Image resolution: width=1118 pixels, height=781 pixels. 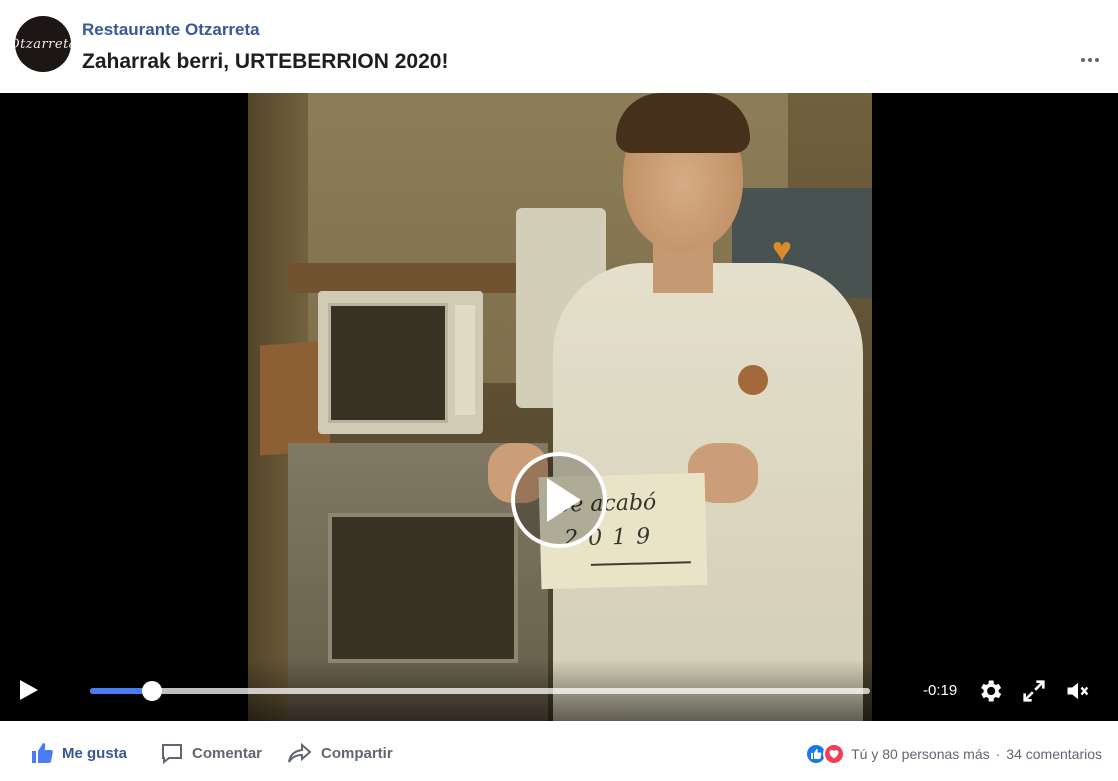 I want to click on progress-track, so click(x=480, y=691).